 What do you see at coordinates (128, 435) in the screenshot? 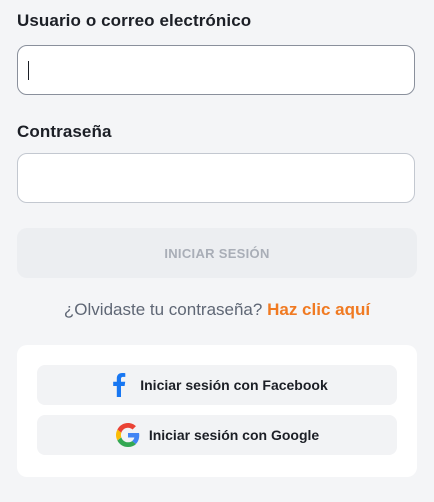
I see `google-icon` at bounding box center [128, 435].